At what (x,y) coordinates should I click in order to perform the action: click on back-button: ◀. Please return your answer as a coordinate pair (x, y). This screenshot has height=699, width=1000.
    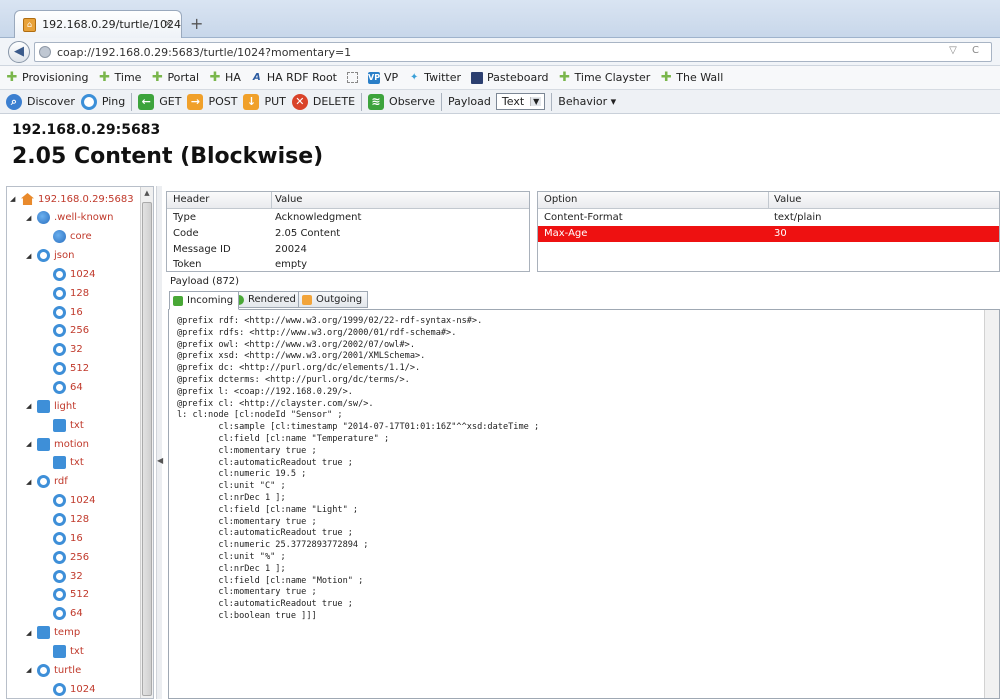
    Looking at the image, I should click on (19, 52).